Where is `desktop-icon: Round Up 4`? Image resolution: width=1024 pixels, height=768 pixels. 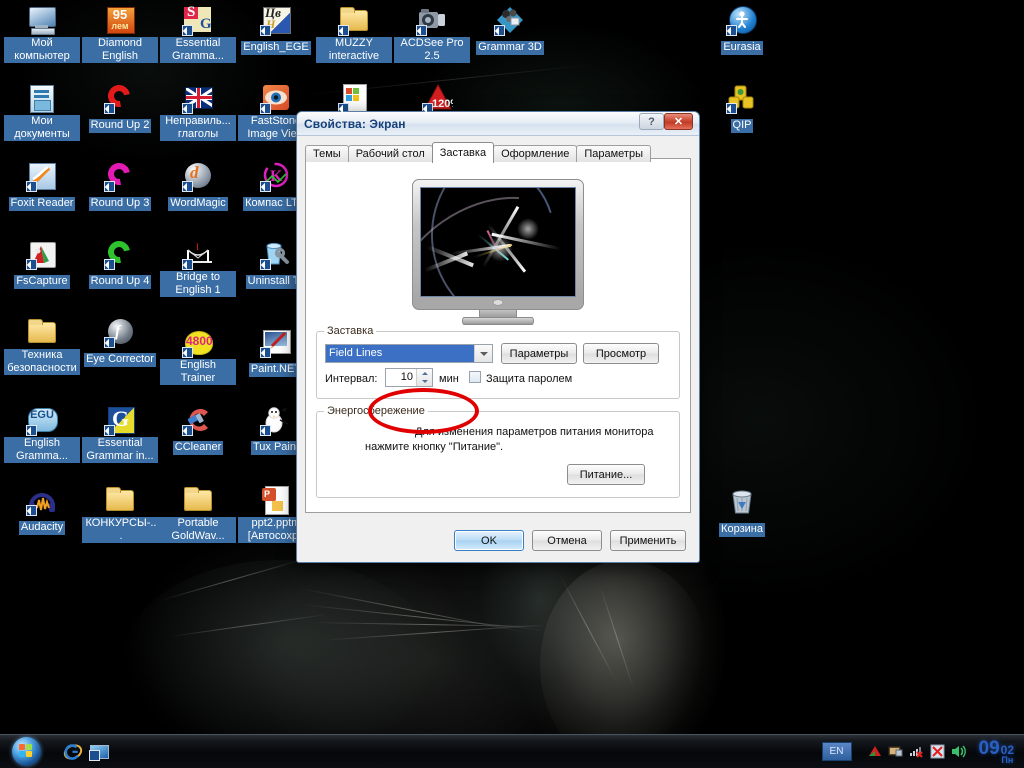 desktop-icon: Round Up 4 is located at coordinates (120, 262).